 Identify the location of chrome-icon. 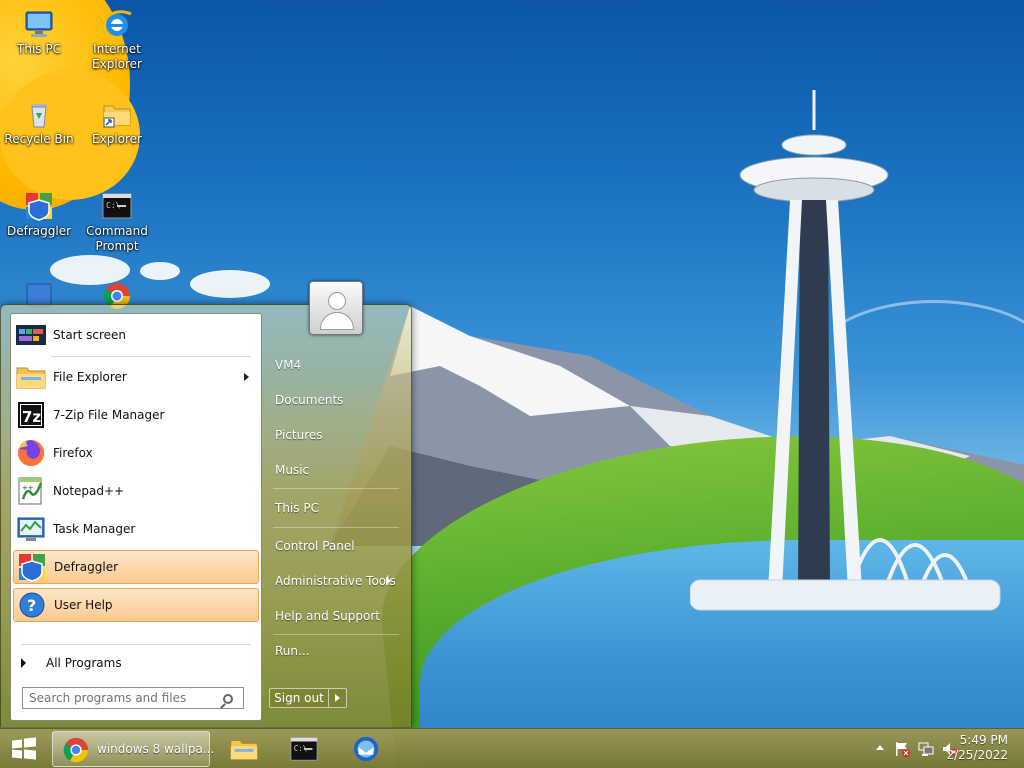
(76, 751).